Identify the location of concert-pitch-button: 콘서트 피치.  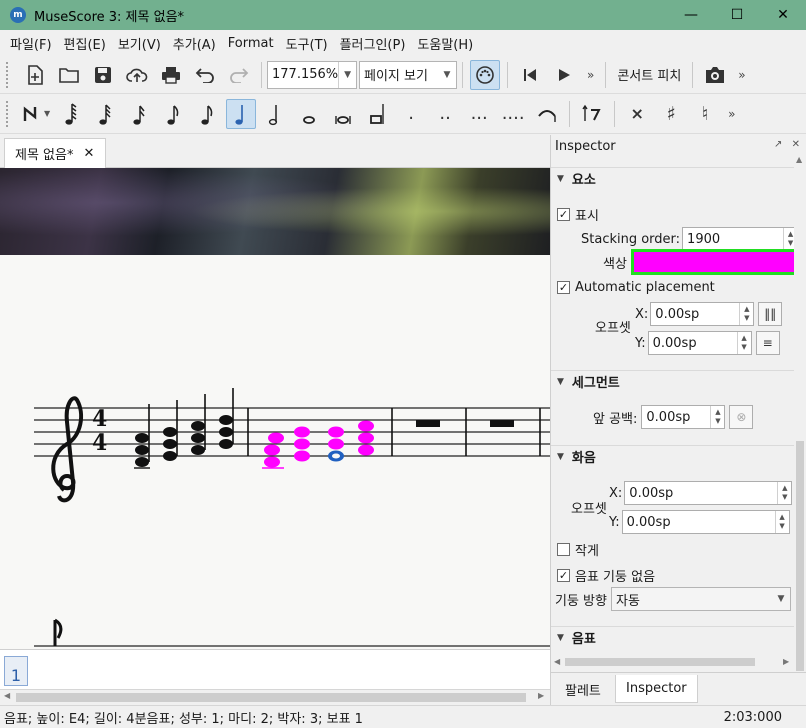
(649, 74).